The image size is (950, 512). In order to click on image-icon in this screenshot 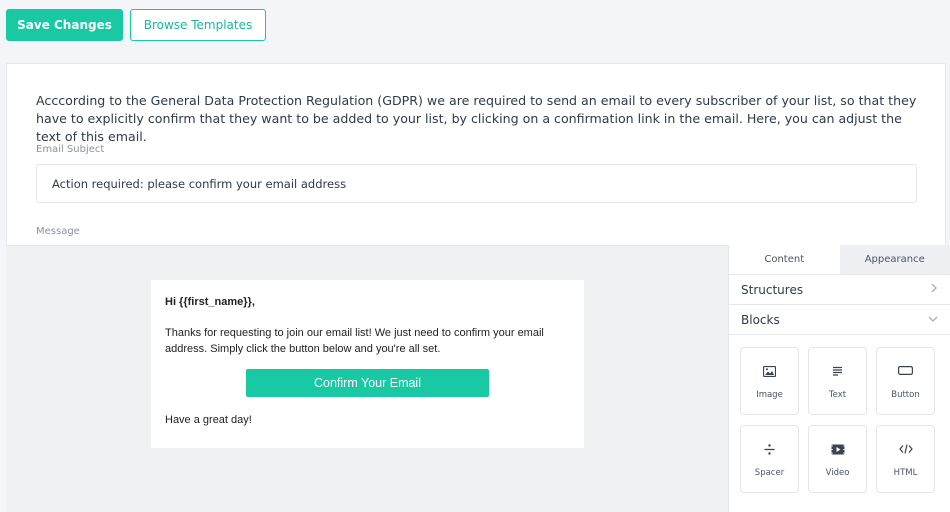, I will do `click(769, 371)`.